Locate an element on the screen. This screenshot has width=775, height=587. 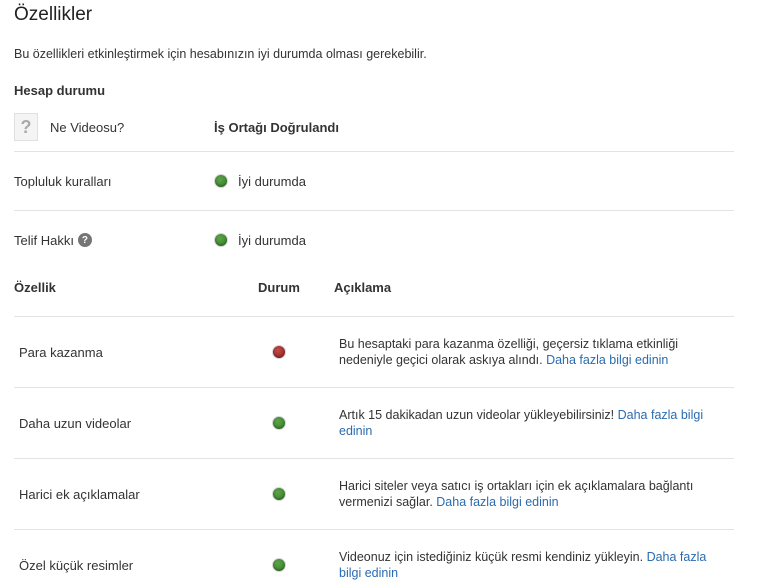
page-title: Özellikler is located at coordinates (53, 14).